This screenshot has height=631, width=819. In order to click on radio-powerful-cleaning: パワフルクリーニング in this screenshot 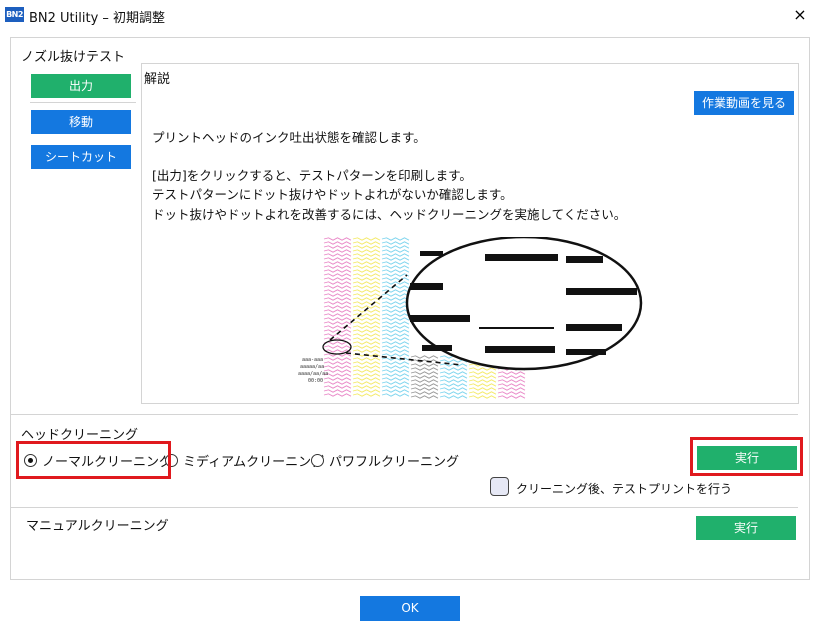, I will do `click(385, 460)`.